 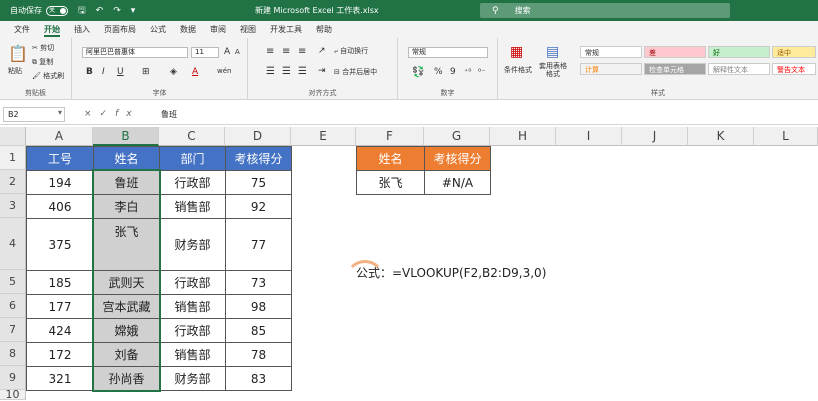 What do you see at coordinates (286, 29) in the screenshot?
I see `tab-8: 开发工具` at bounding box center [286, 29].